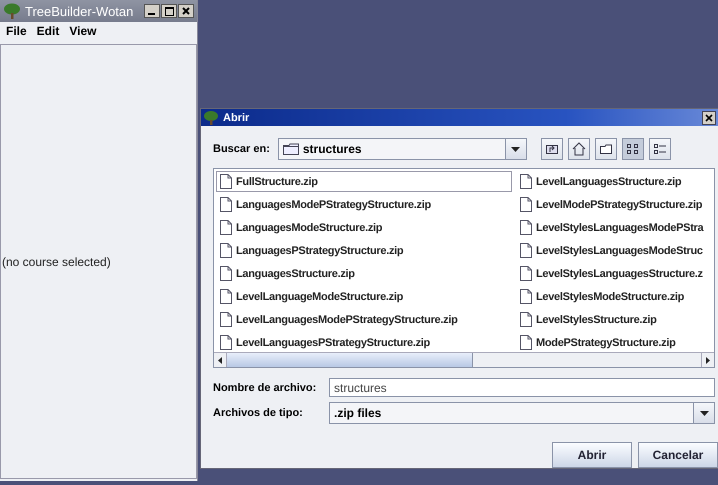  Describe the element at coordinates (464, 359) in the screenshot. I see `horizontal-scrollbar` at that location.